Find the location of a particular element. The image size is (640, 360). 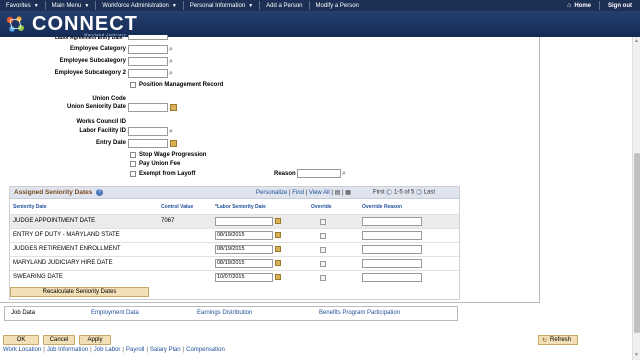

apply-button: Apply is located at coordinates (95, 340).